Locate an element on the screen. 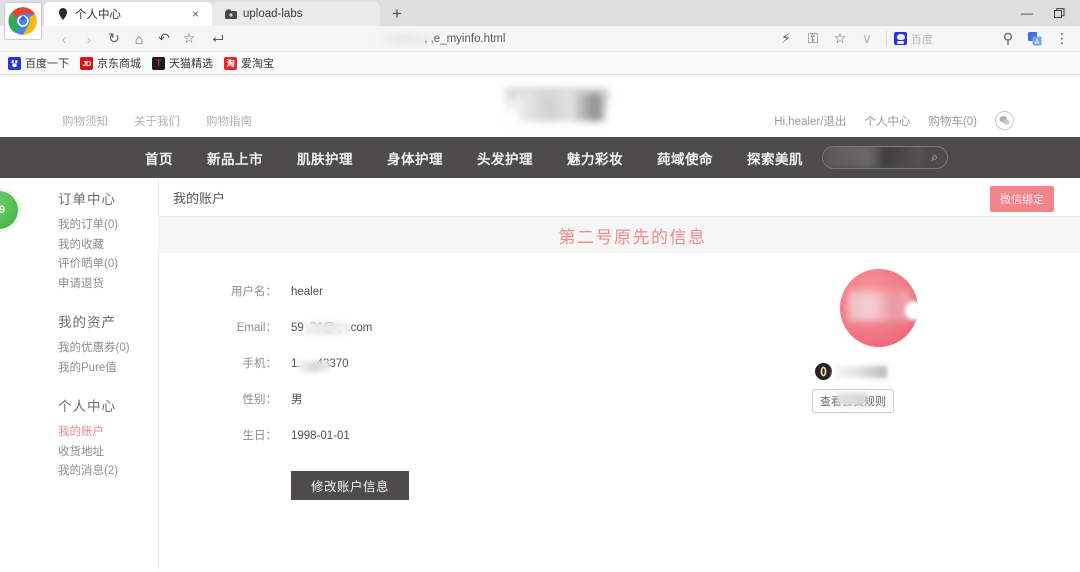 This screenshot has height=572, width=1080. key-icon: ⚿ is located at coordinates (813, 39).